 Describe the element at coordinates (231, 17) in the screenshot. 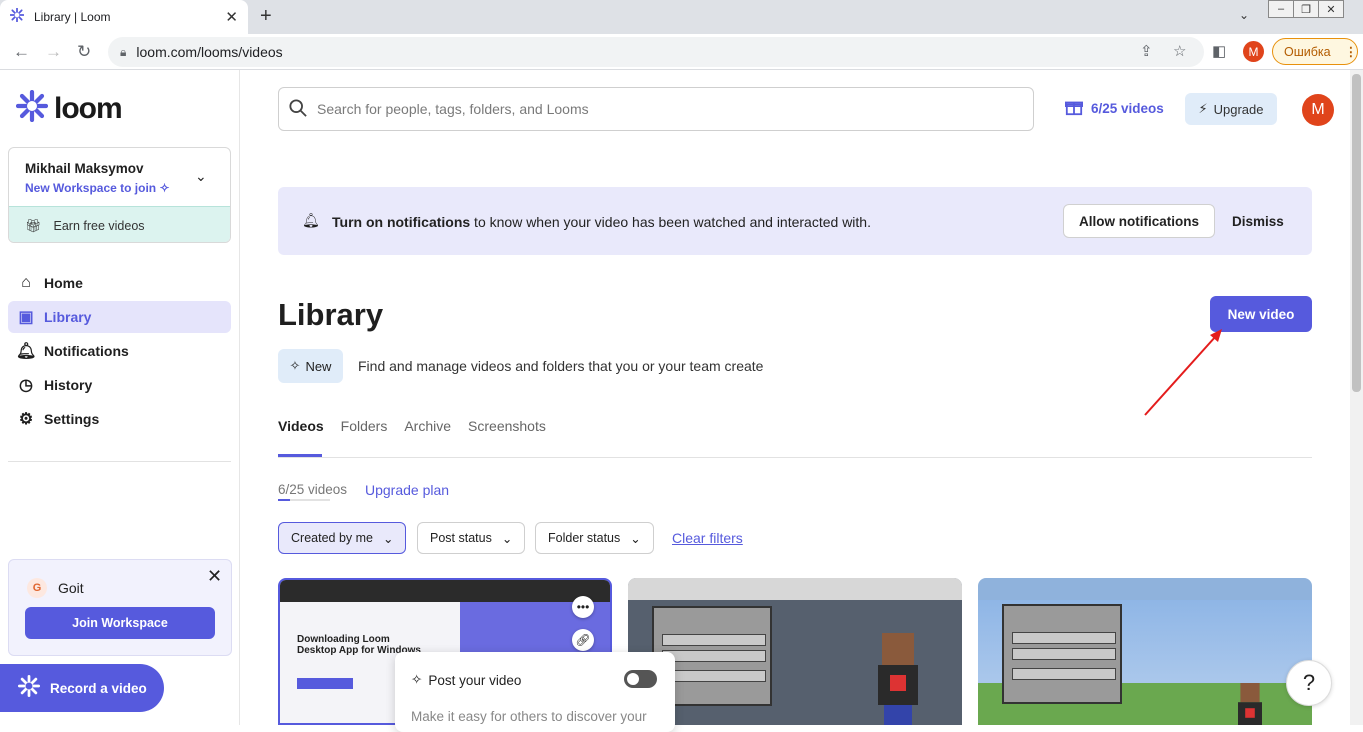

I see `close-tab-icon: ✕` at that location.